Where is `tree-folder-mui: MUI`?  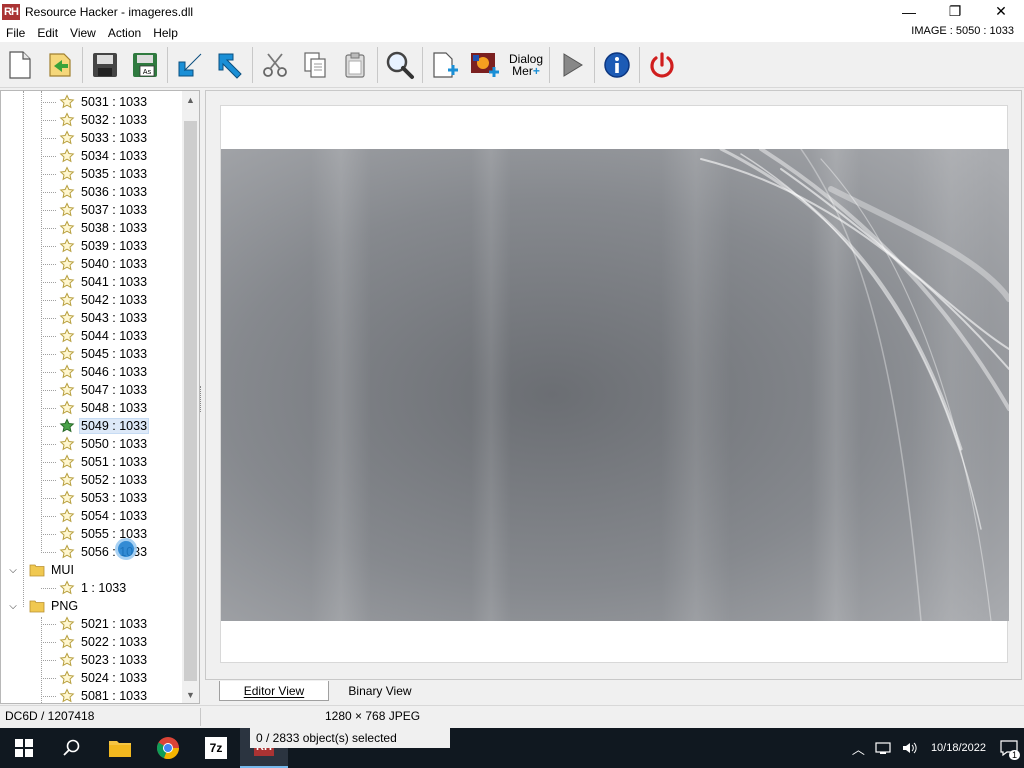
tree-folder-mui: MUI is located at coordinates (52, 570).